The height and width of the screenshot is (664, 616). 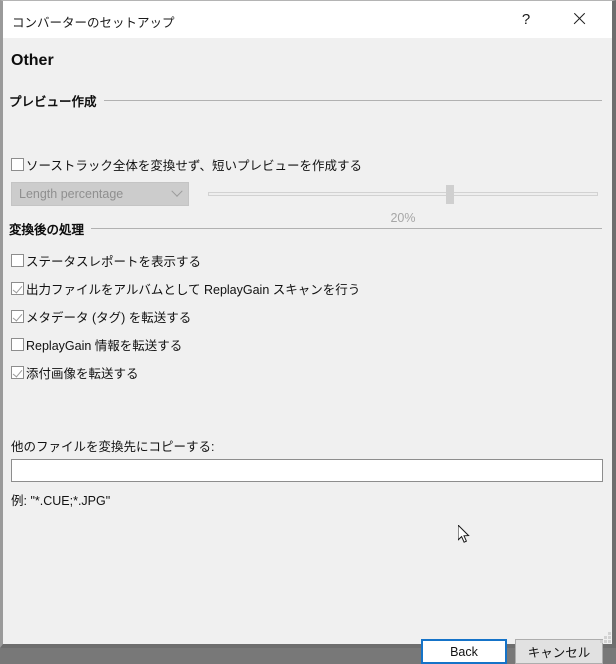 I want to click on checkbox-transfer-metadata, so click(x=17, y=316).